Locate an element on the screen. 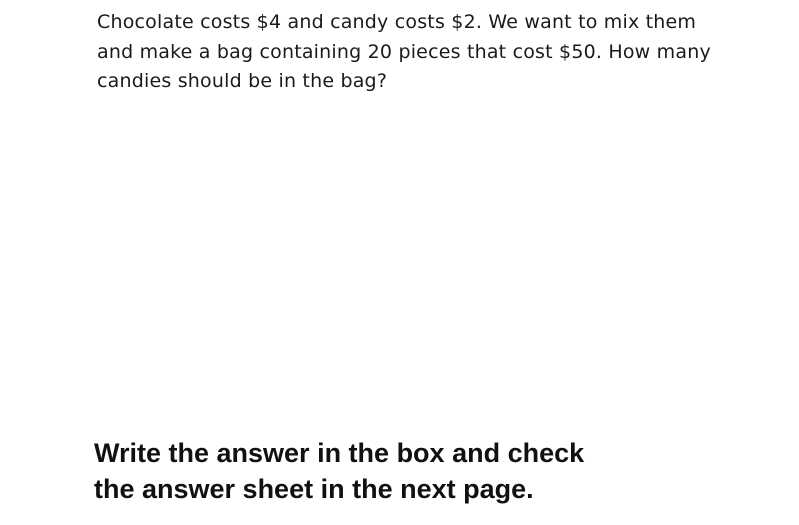  instruction-line: the answer sheet in the next page. is located at coordinates (314, 489).